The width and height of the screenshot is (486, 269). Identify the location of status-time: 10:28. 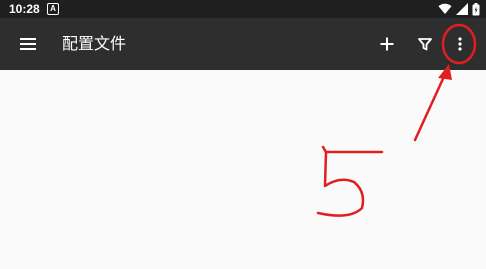
(24, 9).